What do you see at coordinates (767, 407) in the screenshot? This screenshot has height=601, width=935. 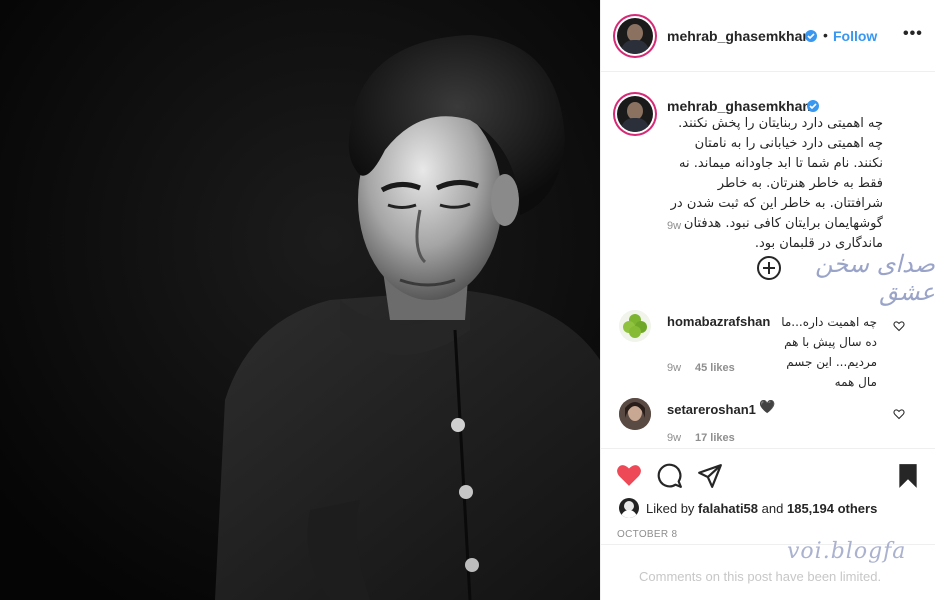 I see `comment-text: 🖤` at bounding box center [767, 407].